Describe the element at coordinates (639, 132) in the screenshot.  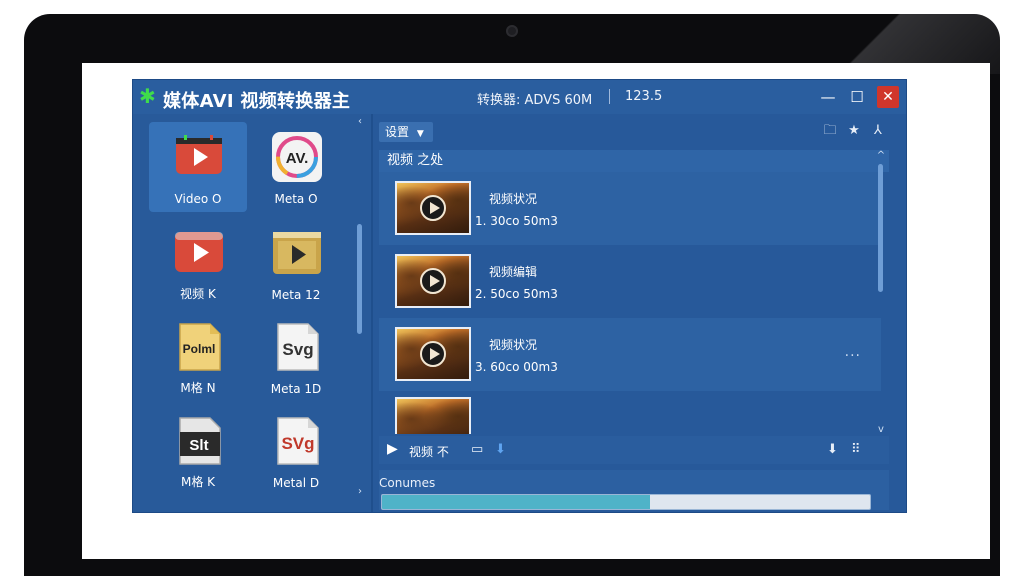
I see `file-toolbar: 设置 ▼ 🗀 ★ ⅄` at that location.